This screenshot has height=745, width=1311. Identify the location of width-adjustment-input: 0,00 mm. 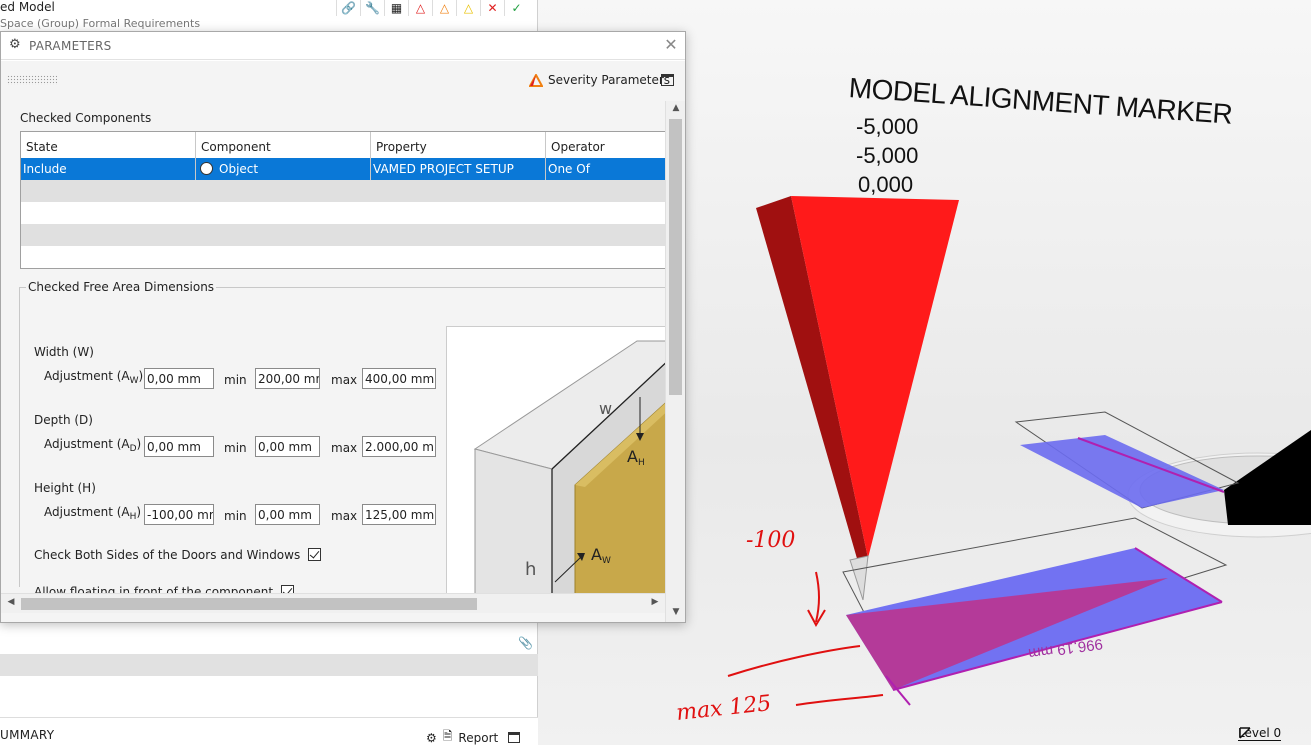
(179, 378).